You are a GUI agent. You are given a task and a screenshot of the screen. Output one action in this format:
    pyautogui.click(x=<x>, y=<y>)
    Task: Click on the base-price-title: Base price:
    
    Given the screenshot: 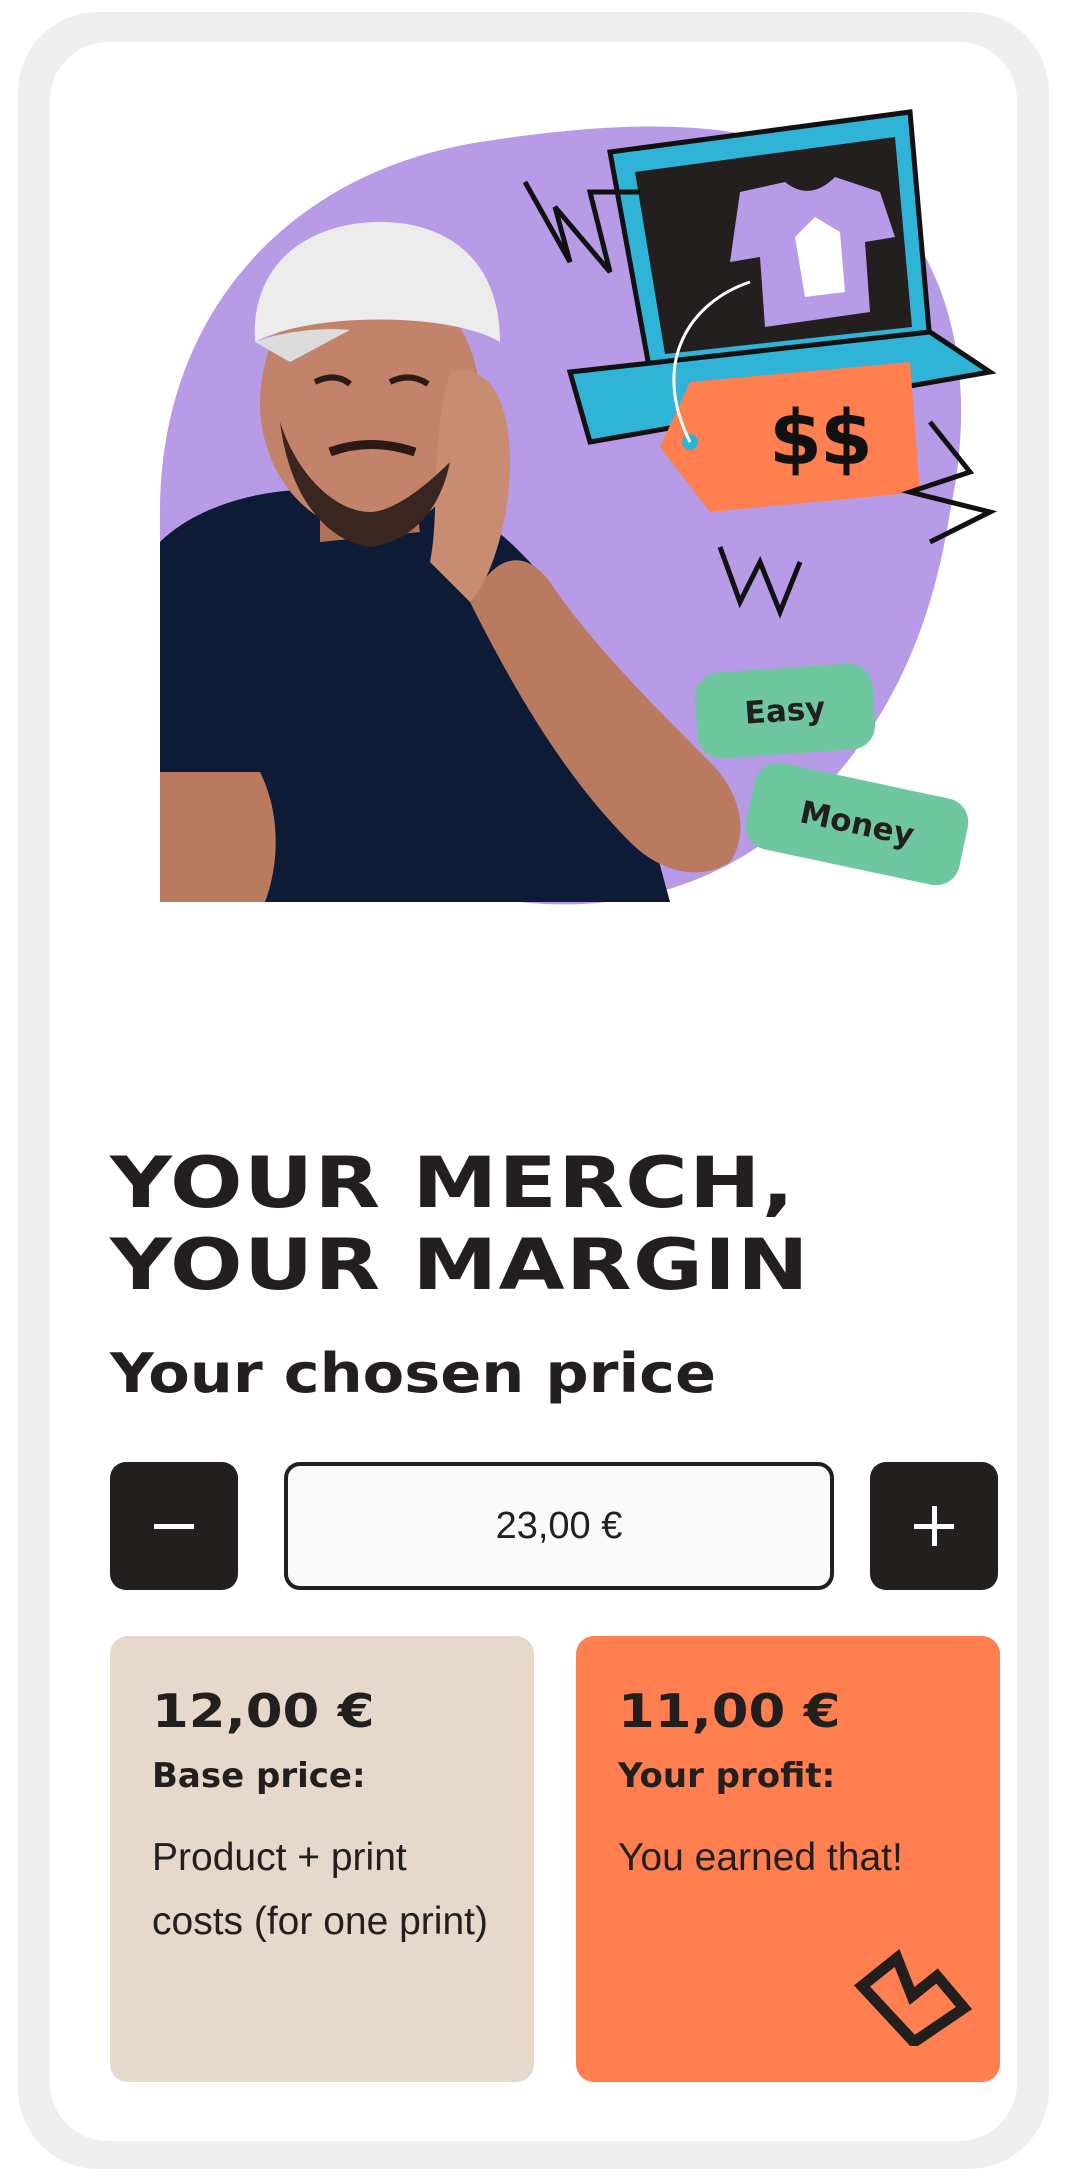 What is the action you would take?
    pyautogui.click(x=259, y=1776)
    